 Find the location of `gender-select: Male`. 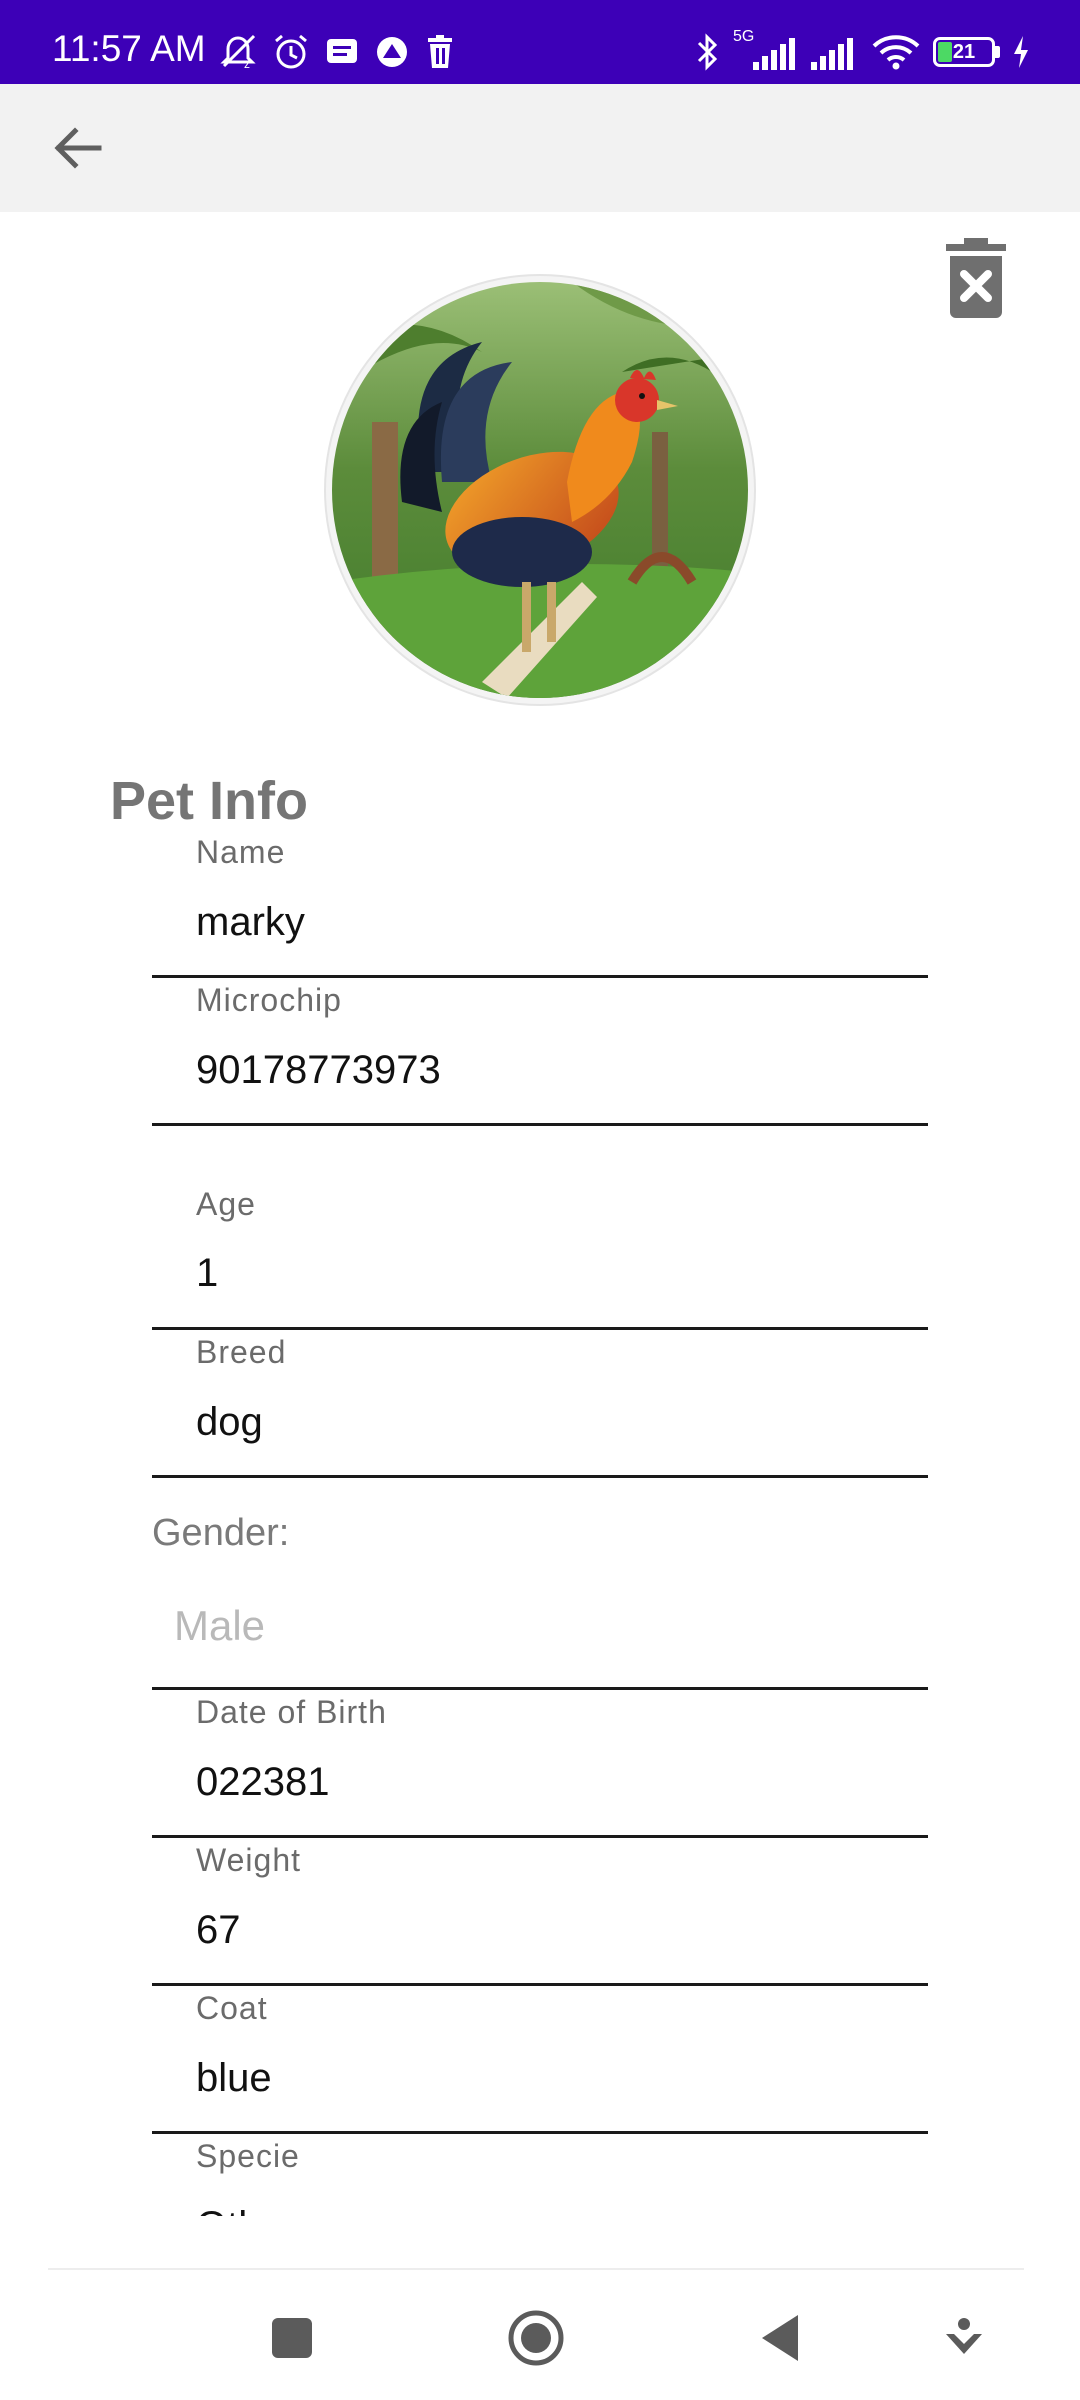

gender-select: Male is located at coordinates (540, 1635).